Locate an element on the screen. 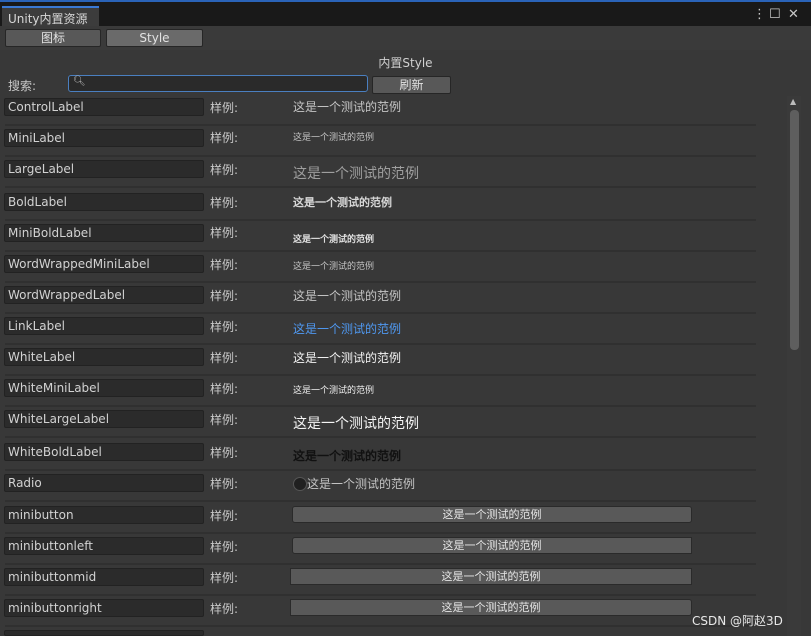 This screenshot has height=636, width=811. style-name-field: LinkLabel is located at coordinates (104, 326).